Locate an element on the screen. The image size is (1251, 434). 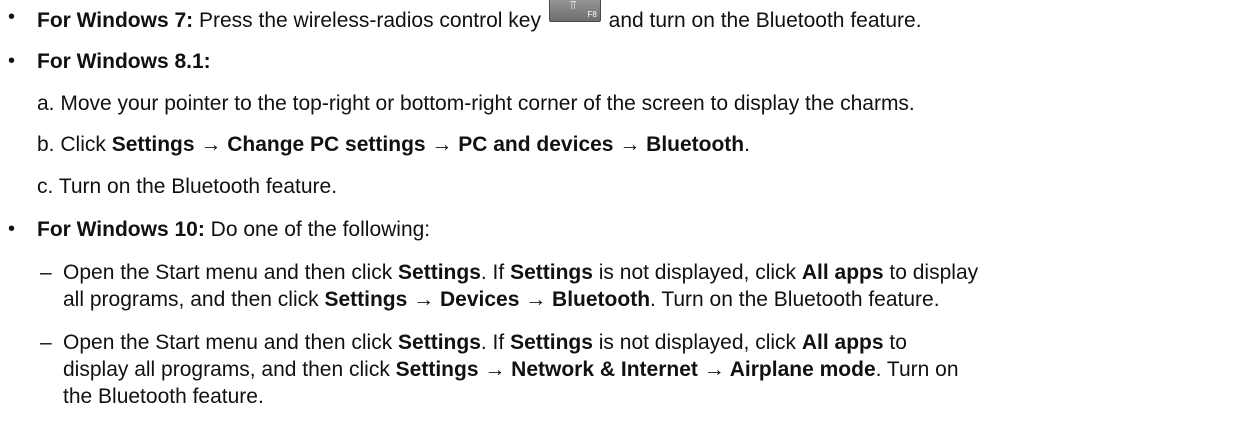
settings-path: Settings → Devices → Bluetooth is located at coordinates (487, 299).